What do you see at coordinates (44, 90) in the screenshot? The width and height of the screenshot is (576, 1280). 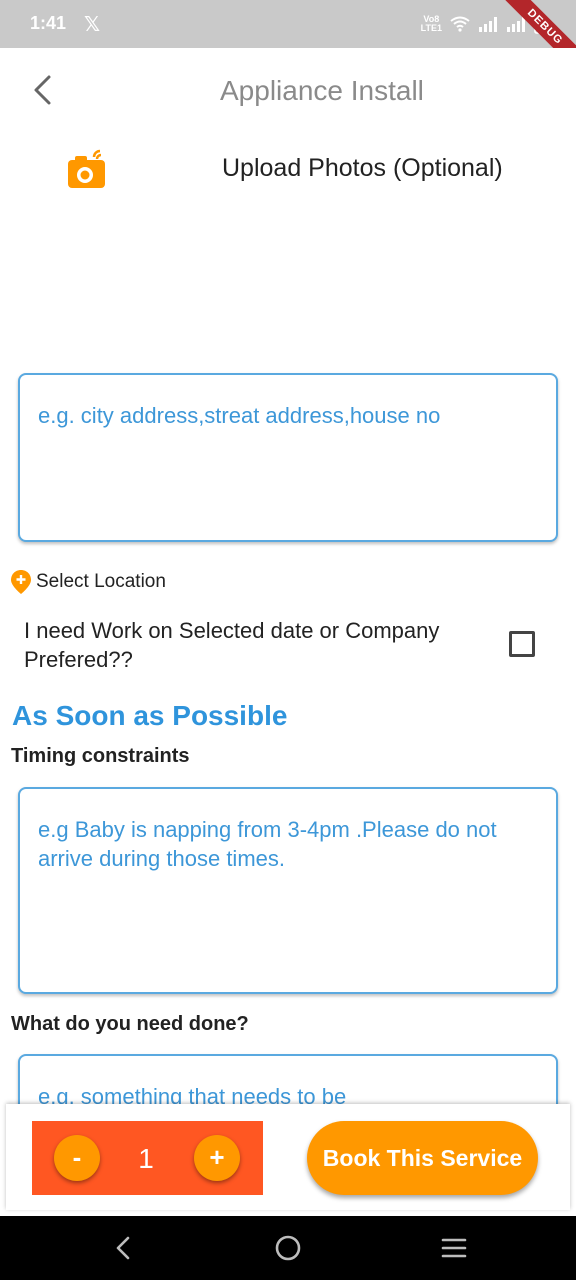 I see `chevron-left-icon` at bounding box center [44, 90].